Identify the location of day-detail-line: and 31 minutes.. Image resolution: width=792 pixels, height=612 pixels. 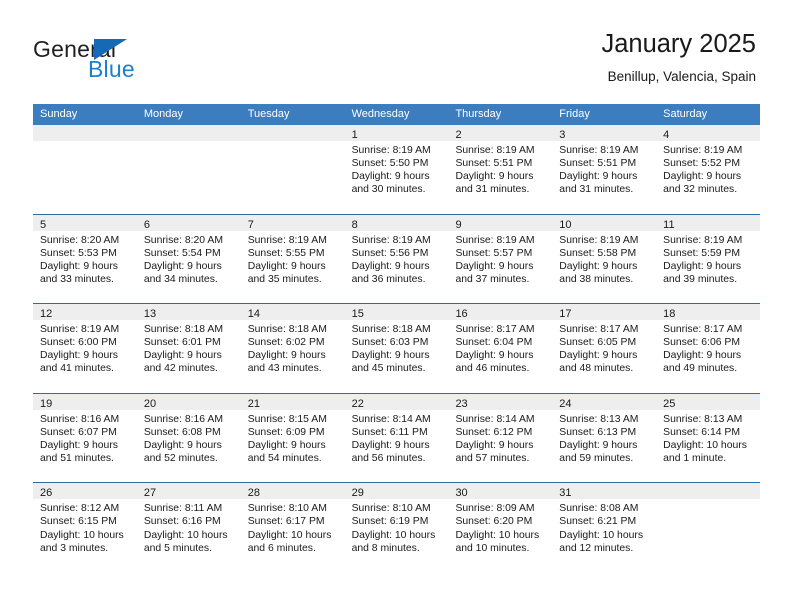
(492, 190).